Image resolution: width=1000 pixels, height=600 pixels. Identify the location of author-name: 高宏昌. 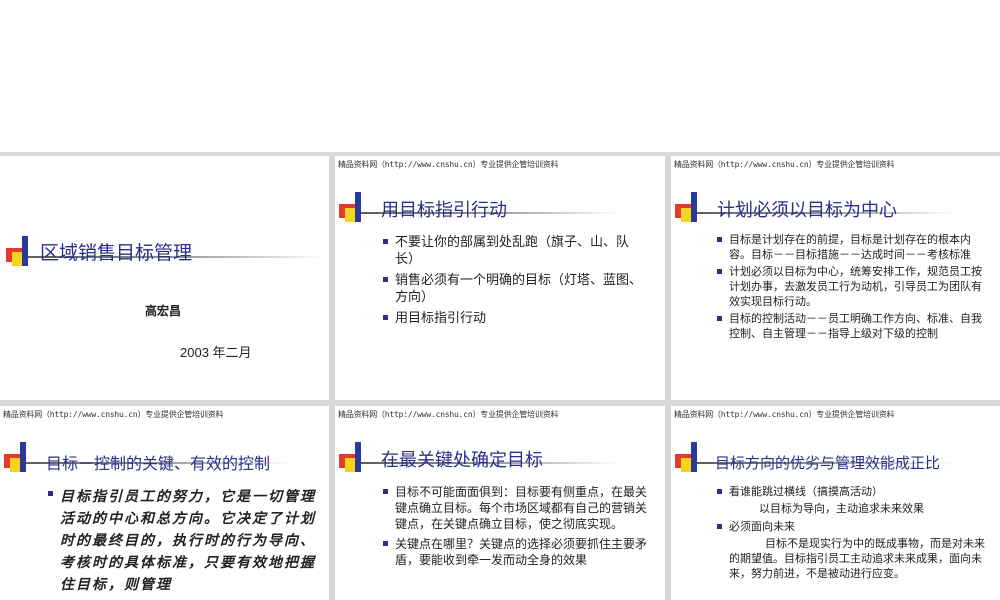
(163, 311).